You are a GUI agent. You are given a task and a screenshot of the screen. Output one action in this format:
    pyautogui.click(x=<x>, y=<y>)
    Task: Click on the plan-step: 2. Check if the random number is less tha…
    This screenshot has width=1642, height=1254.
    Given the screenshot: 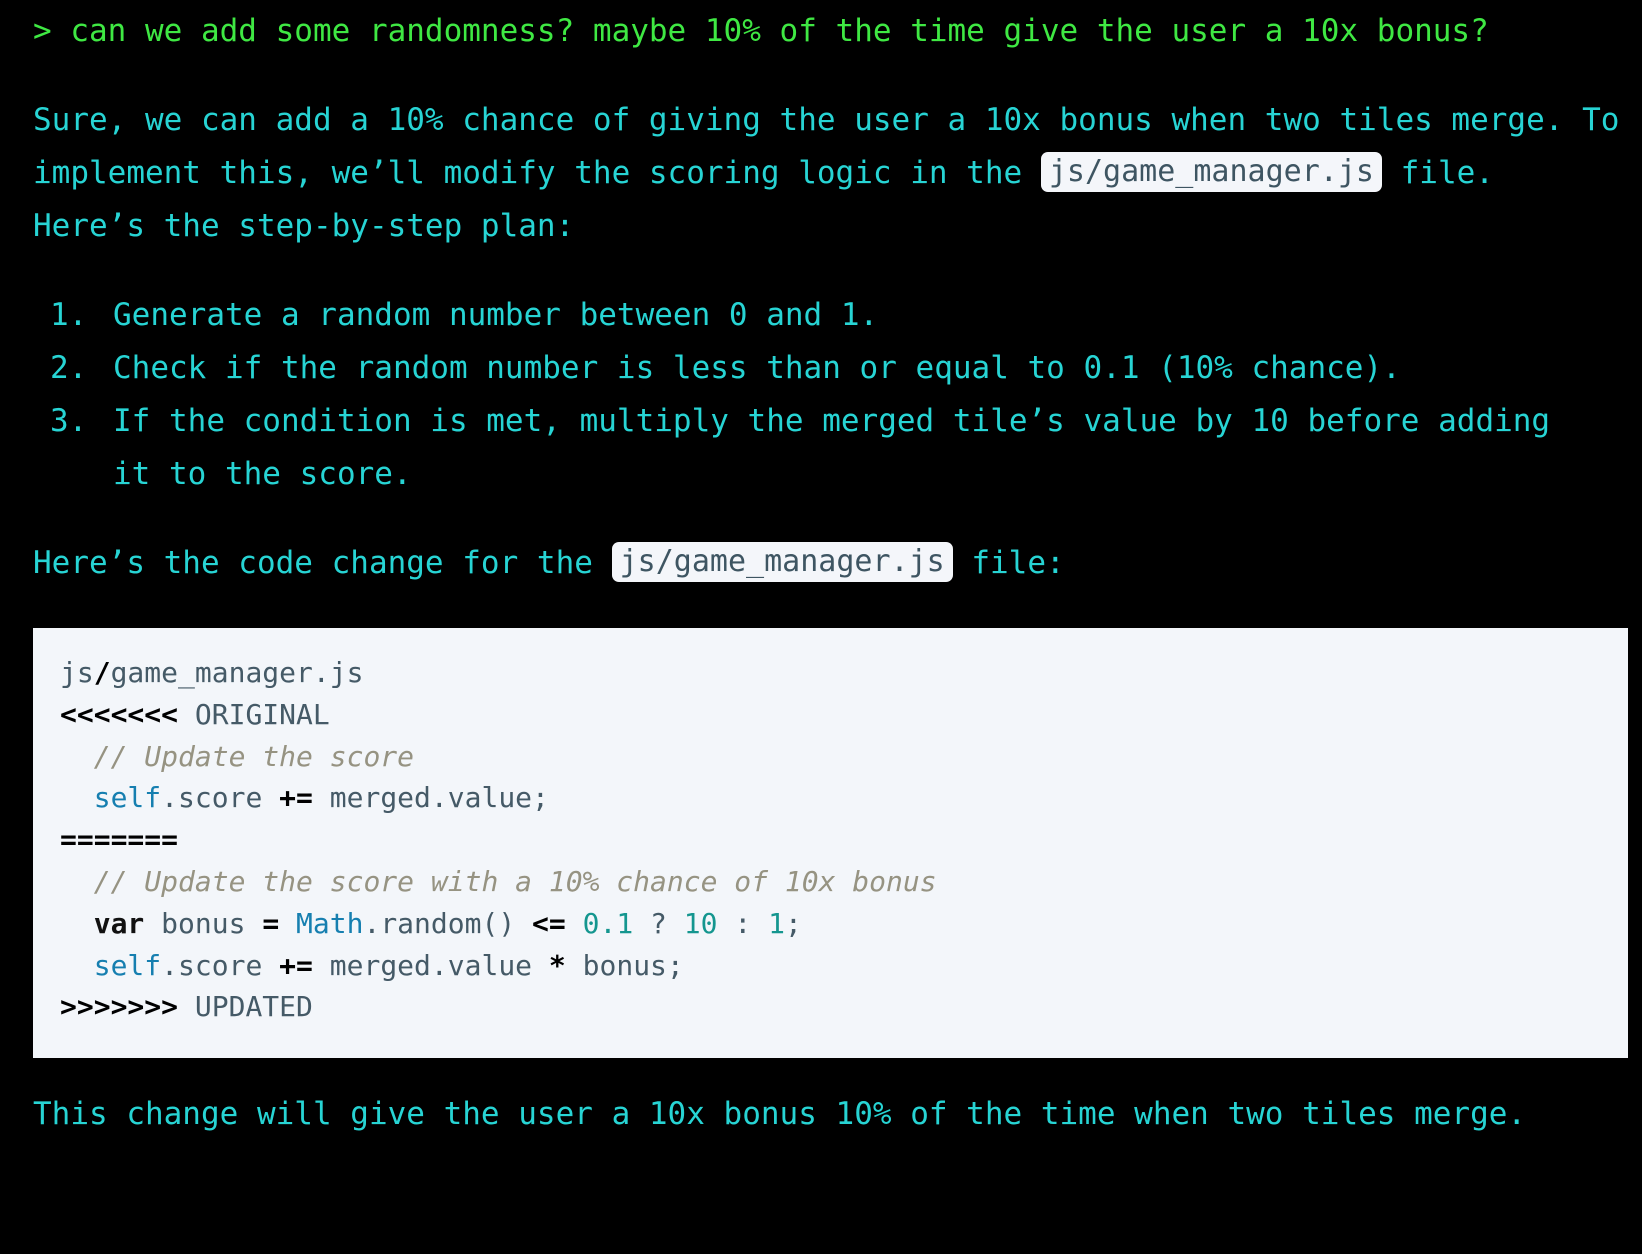 What is the action you would take?
    pyautogui.click(x=828, y=368)
    